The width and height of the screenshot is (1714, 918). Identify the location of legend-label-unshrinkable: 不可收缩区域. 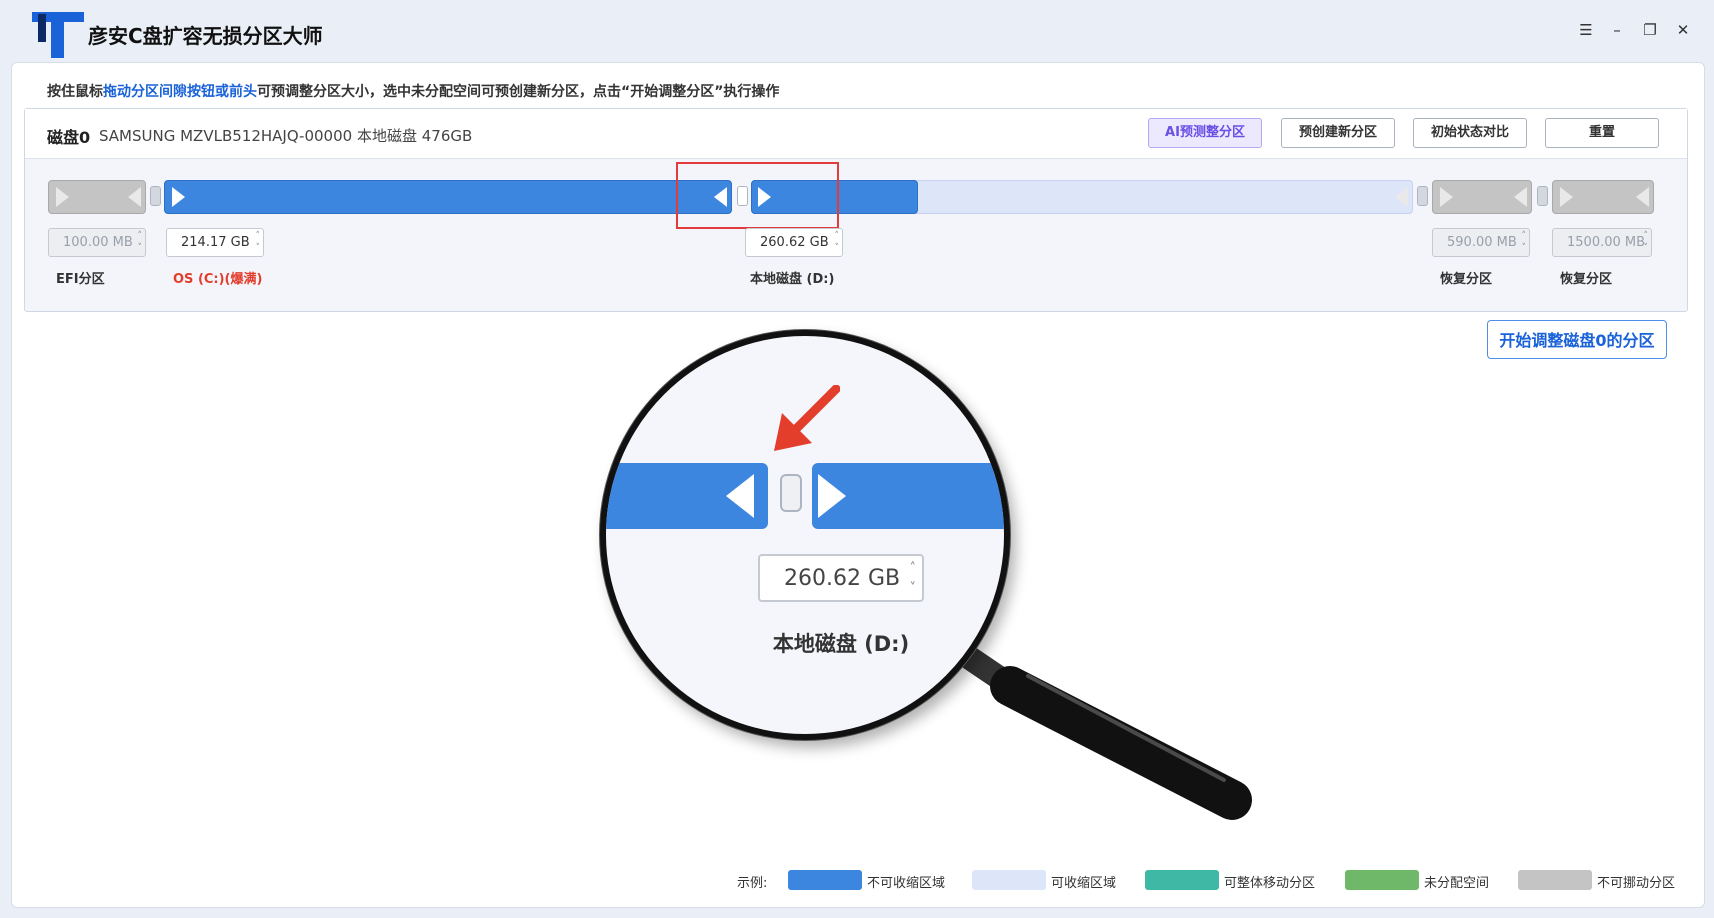
(906, 883).